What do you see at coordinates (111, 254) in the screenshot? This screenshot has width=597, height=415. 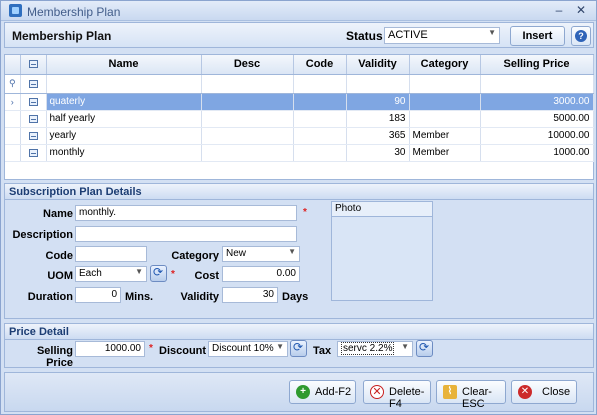 I see `code-field` at bounding box center [111, 254].